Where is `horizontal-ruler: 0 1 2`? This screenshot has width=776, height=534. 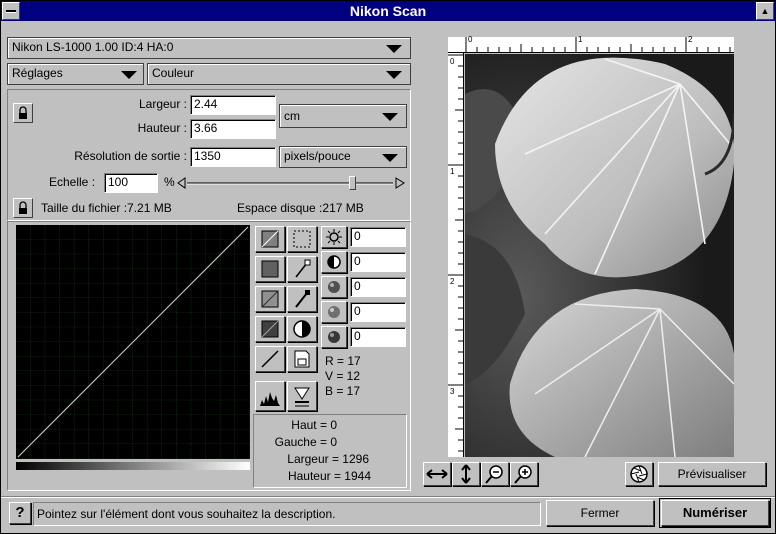 horizontal-ruler: 0 1 2 is located at coordinates (591, 44).